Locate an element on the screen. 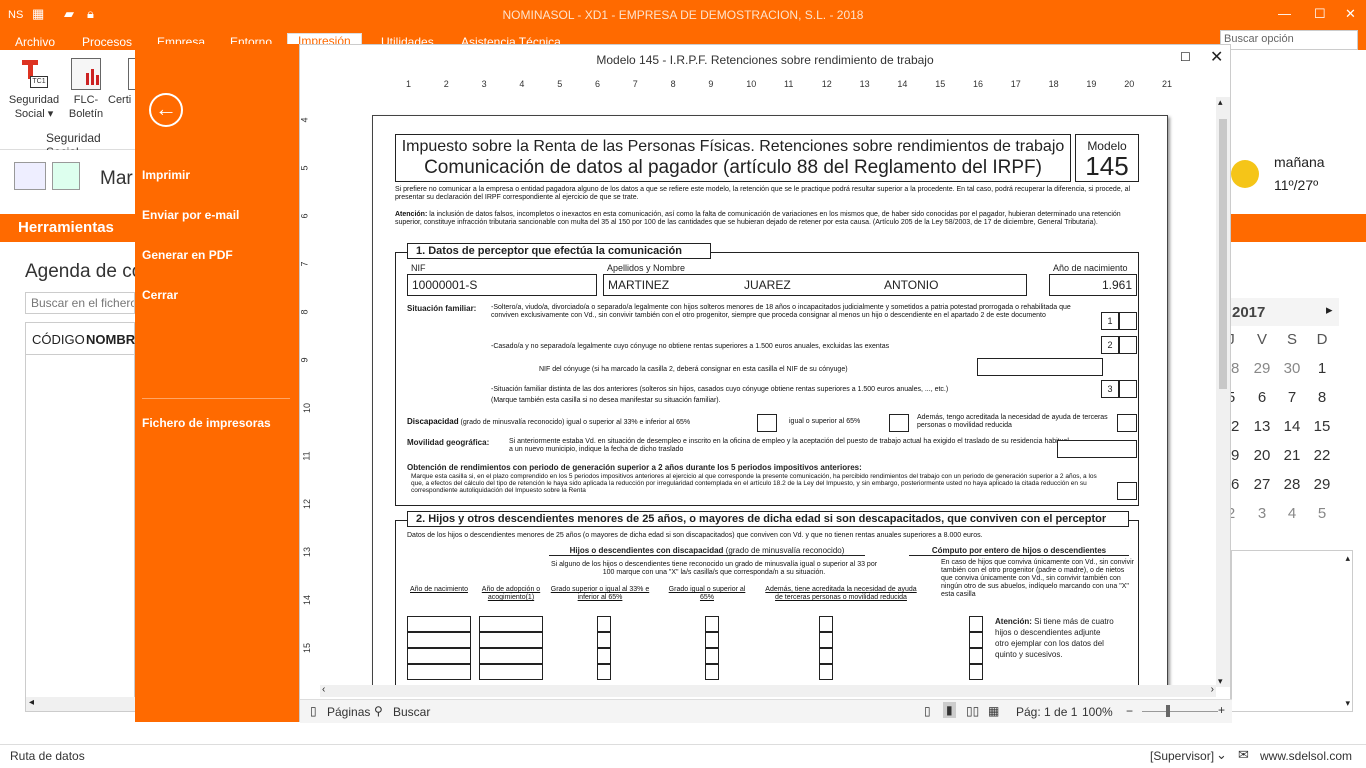 The image size is (1366, 768). mail-icon: ✉ is located at coordinates (1243, 755).